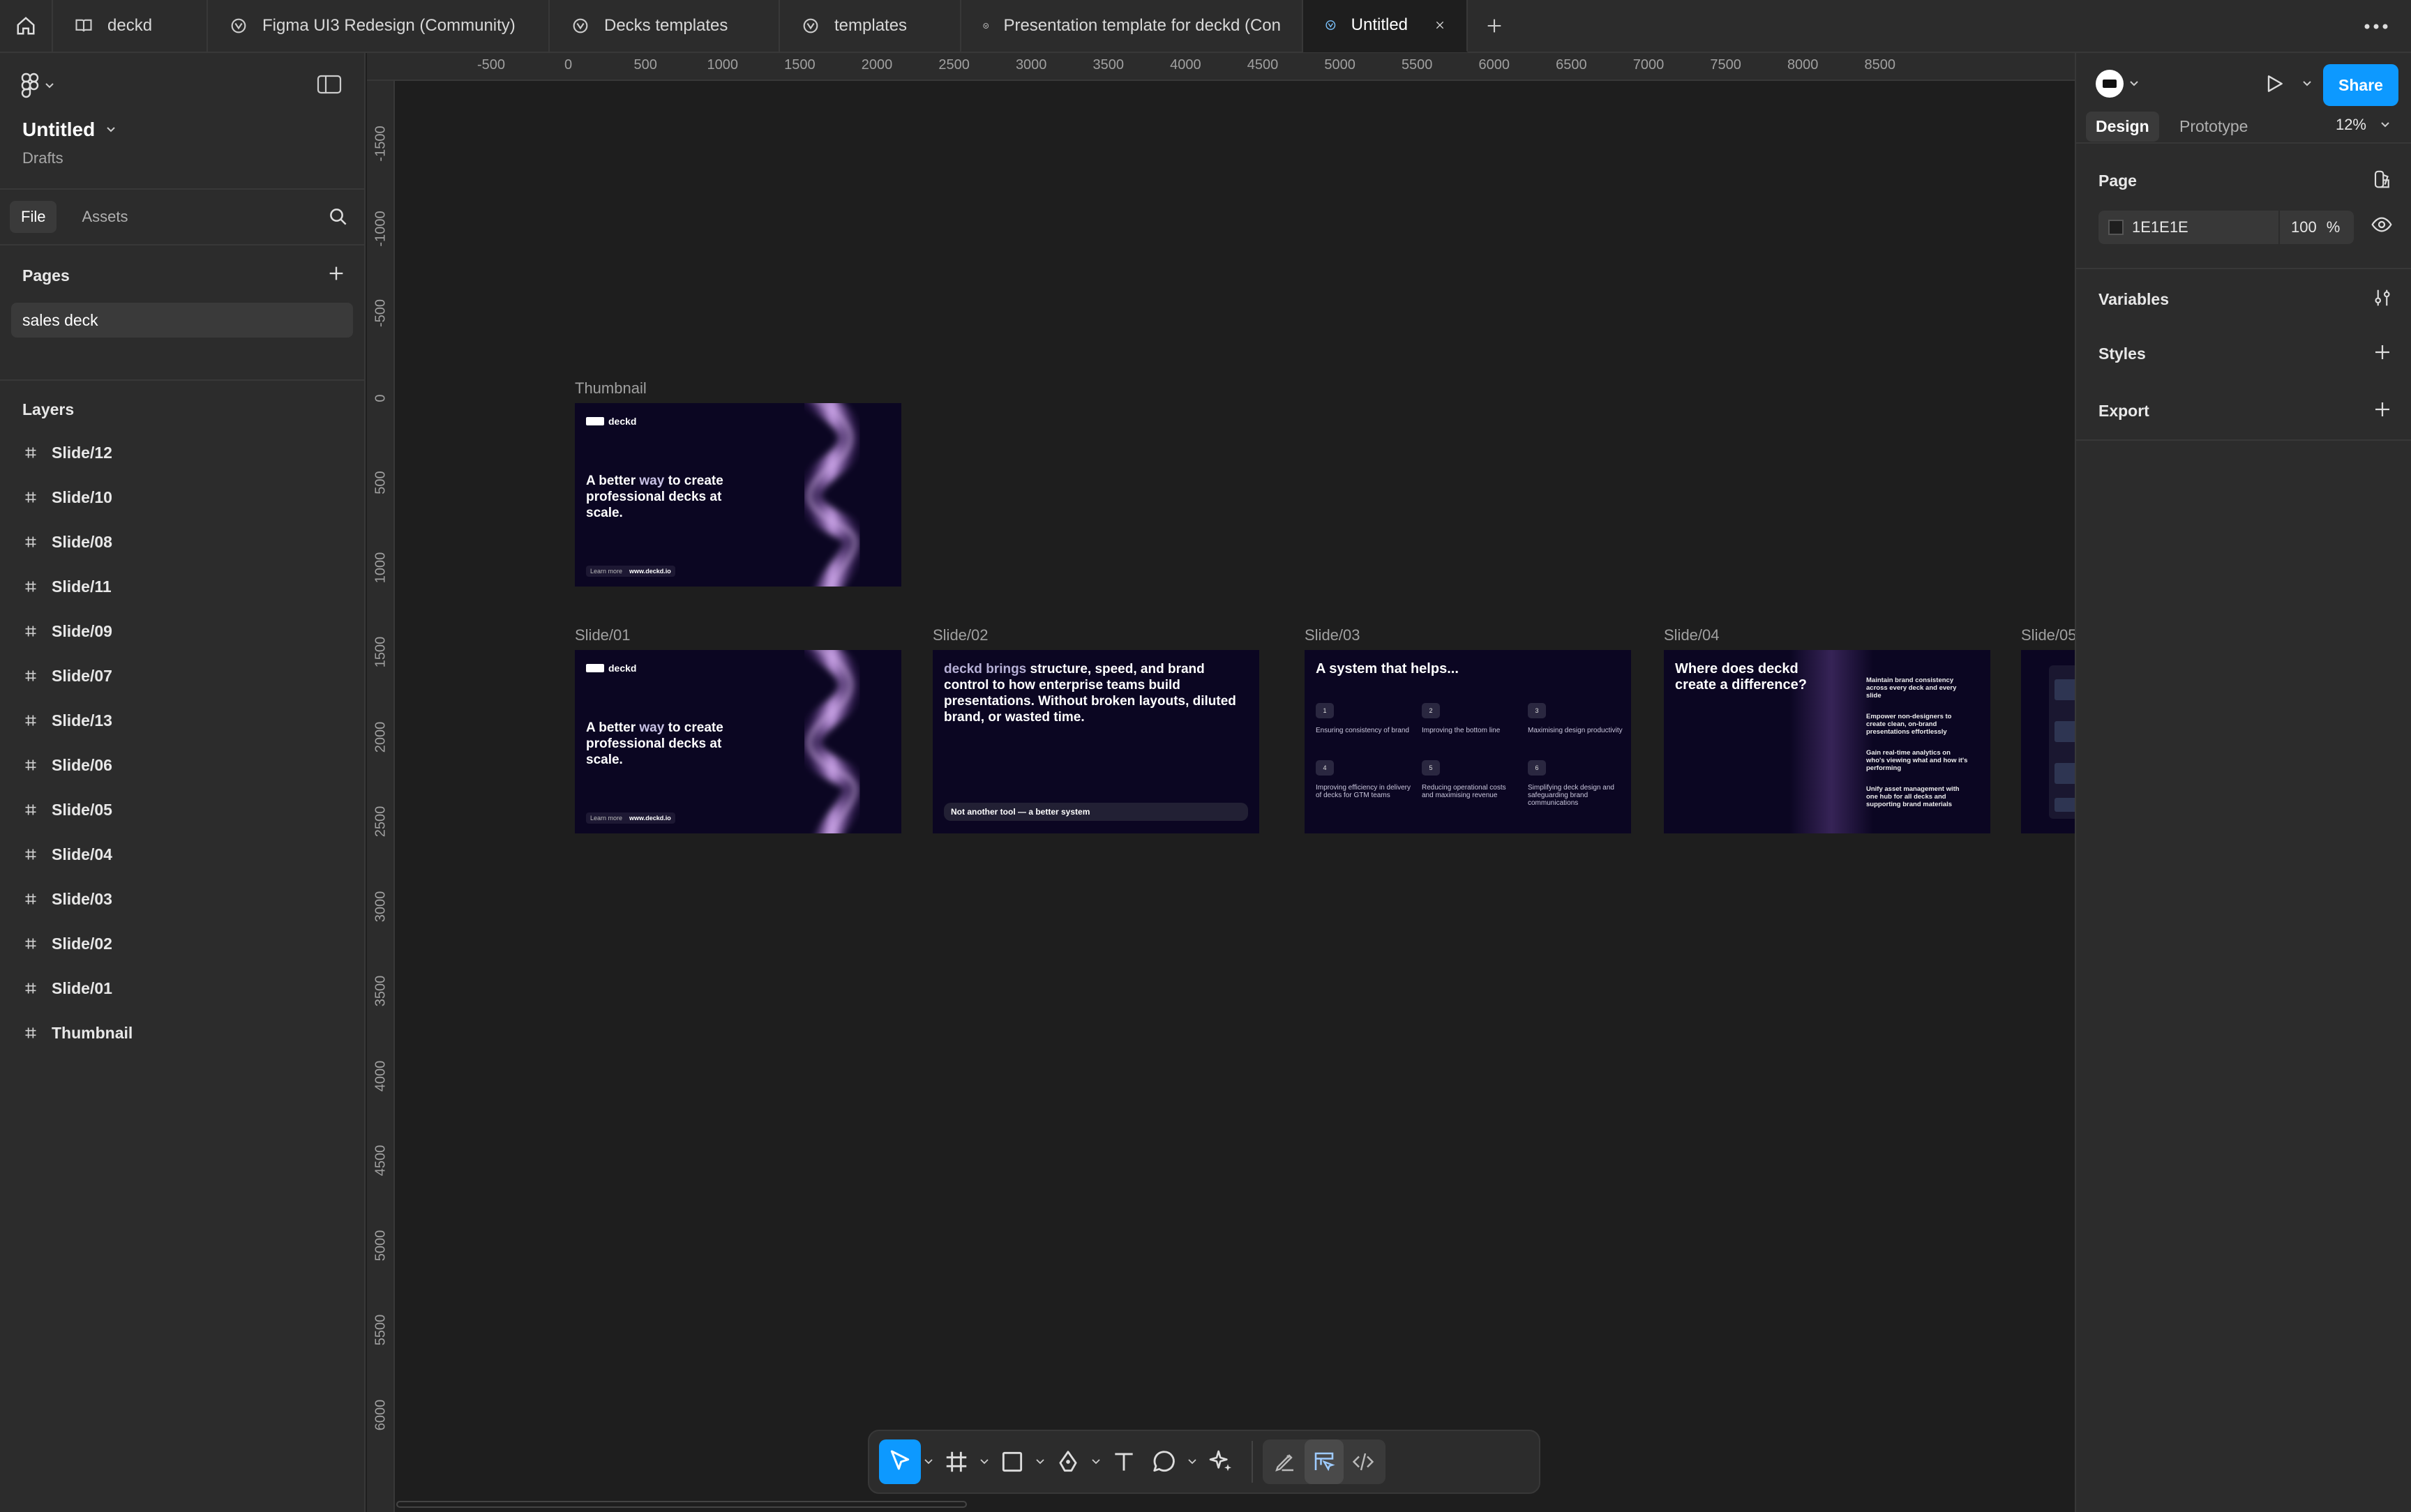  What do you see at coordinates (956, 1461) in the screenshot?
I see `frame-tool-button` at bounding box center [956, 1461].